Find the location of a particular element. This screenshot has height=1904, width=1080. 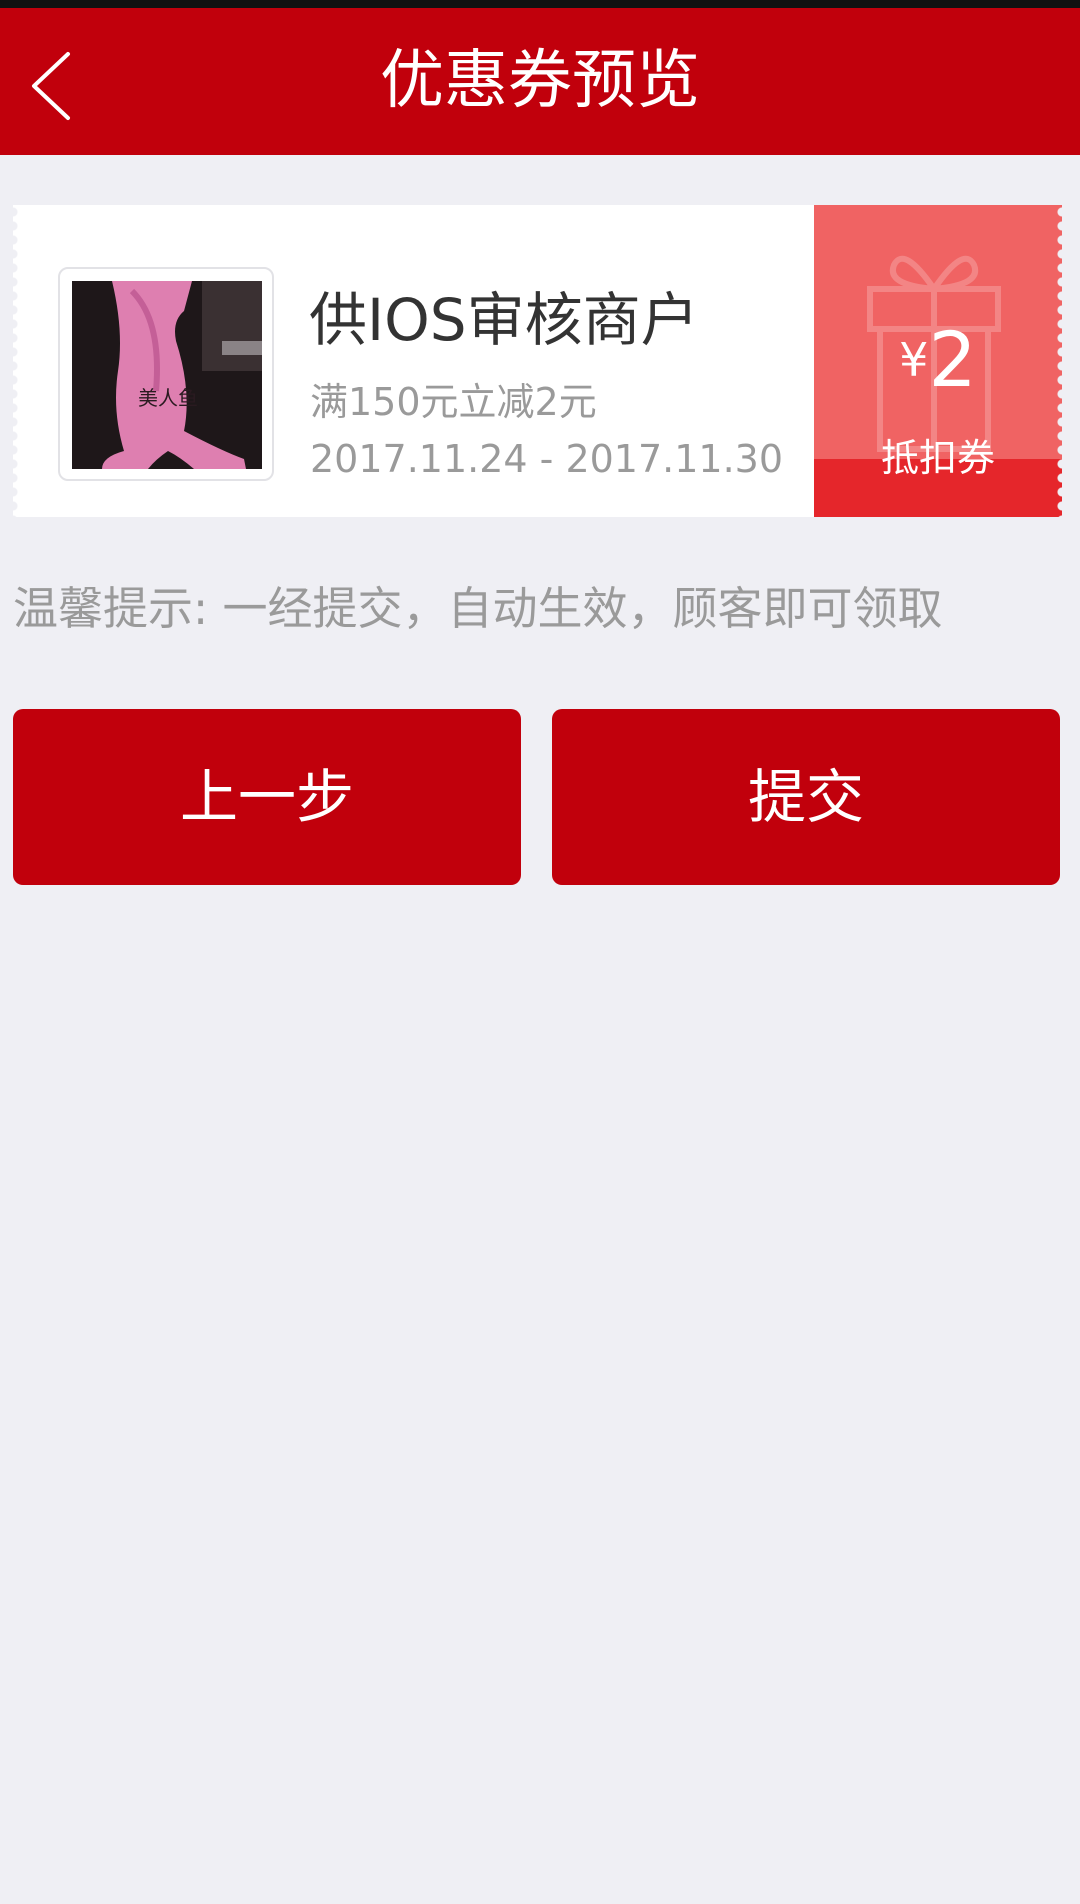

navigation-bar: 优惠券预览 is located at coordinates (540, 81).